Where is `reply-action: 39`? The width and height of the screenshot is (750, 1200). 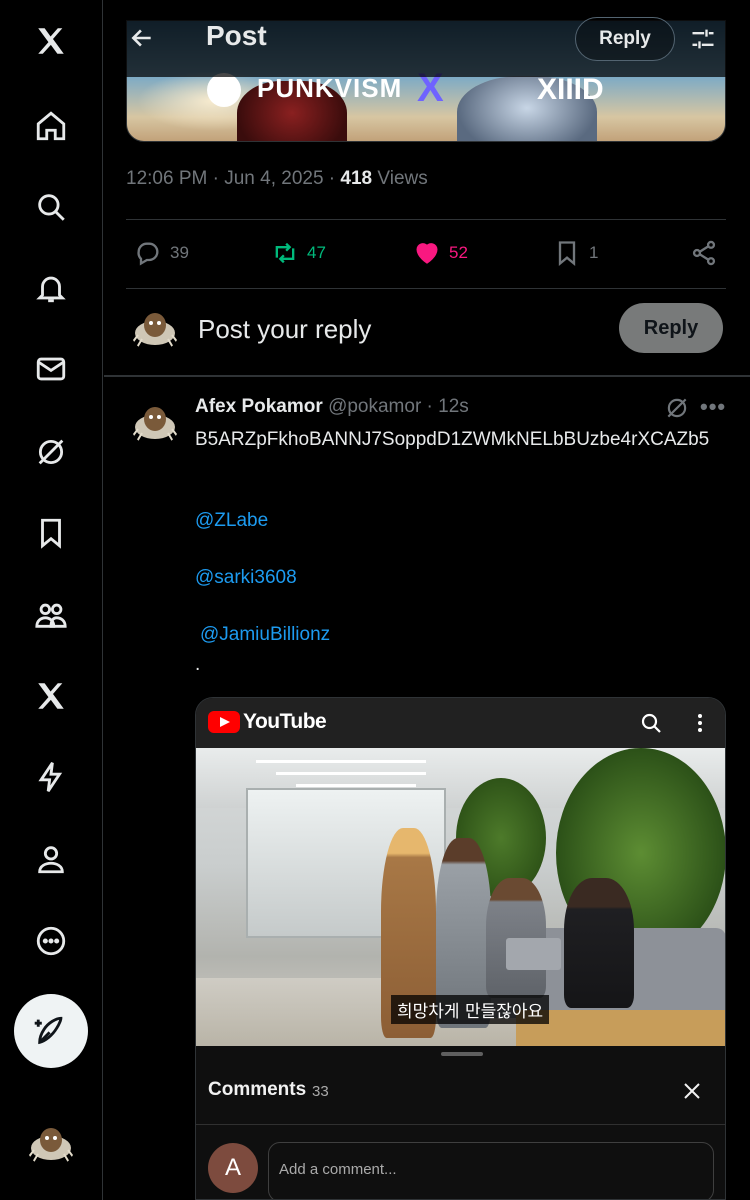
reply-action: 39 is located at coordinates (161, 253).